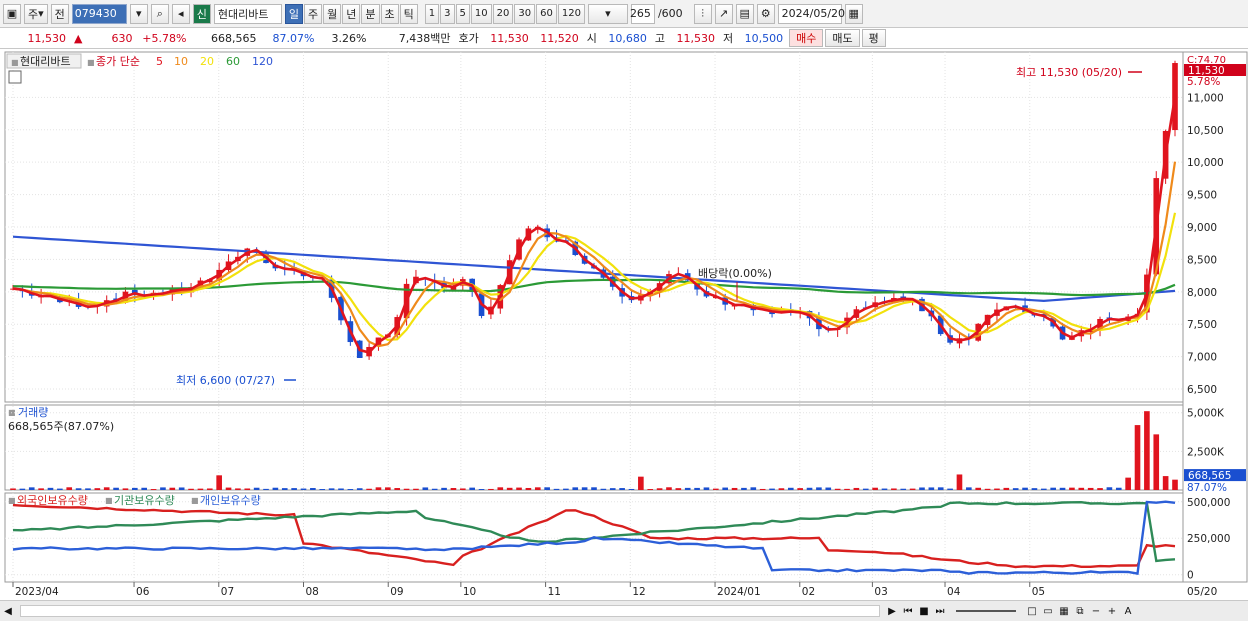 Image resolution: width=1248 pixels, height=621 pixels. What do you see at coordinates (99, 13) in the screenshot?
I see `stock-code-input: 079430` at bounding box center [99, 13].